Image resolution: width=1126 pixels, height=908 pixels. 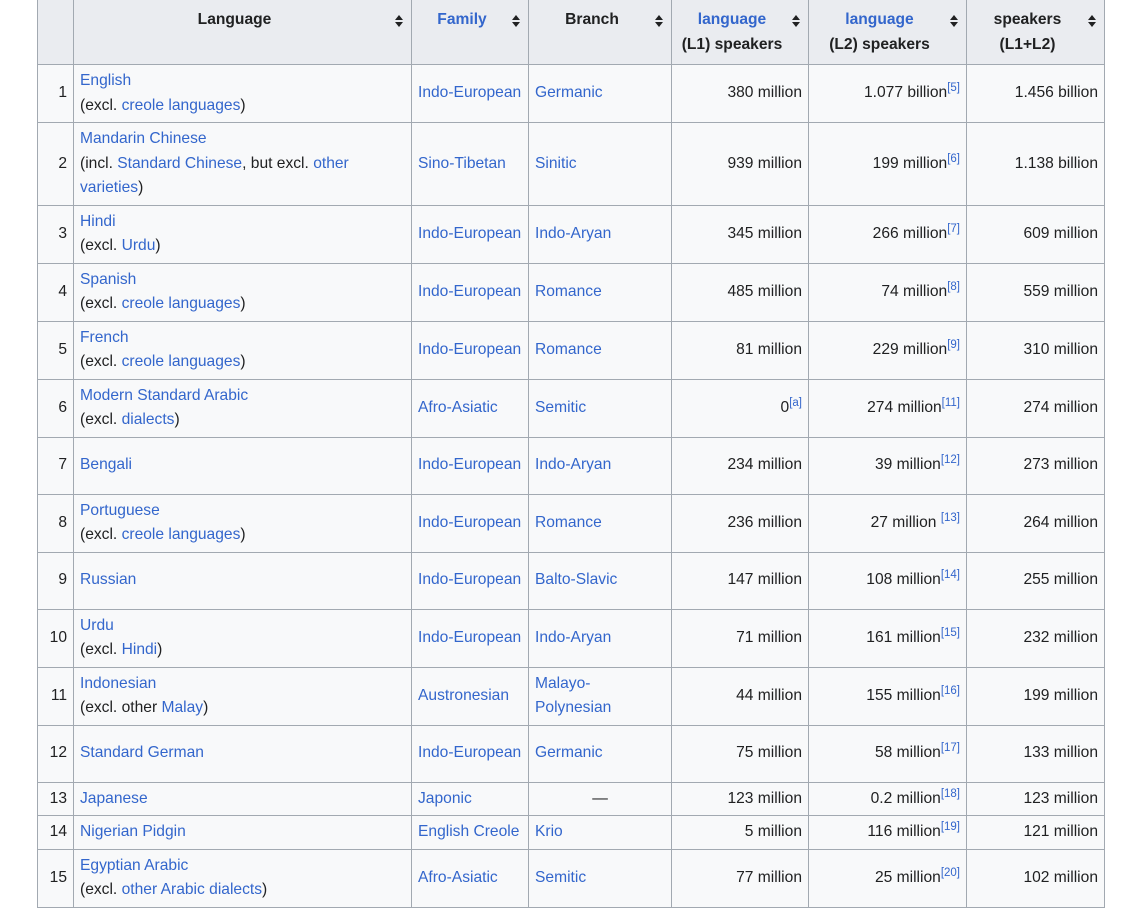 I want to click on family-cell: Indo-European, so click(x=470, y=580).